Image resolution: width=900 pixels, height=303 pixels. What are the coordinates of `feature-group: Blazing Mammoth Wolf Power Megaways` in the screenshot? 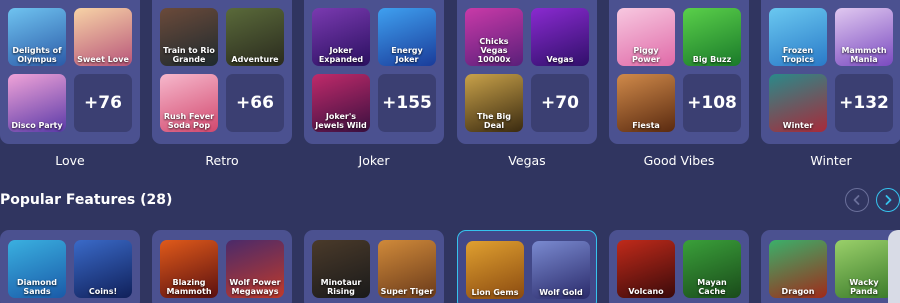 It's located at (222, 266).